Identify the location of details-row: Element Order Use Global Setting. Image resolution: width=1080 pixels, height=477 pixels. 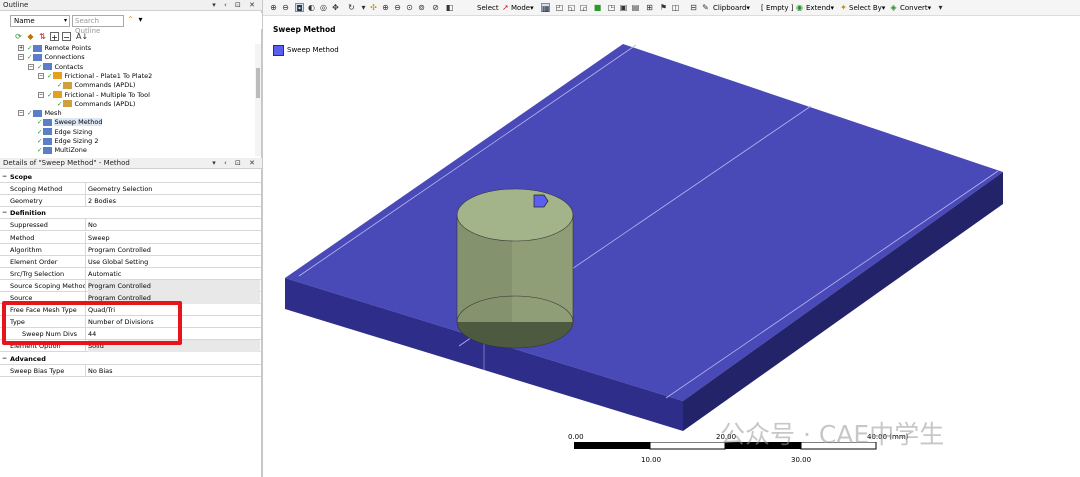
(130, 261).